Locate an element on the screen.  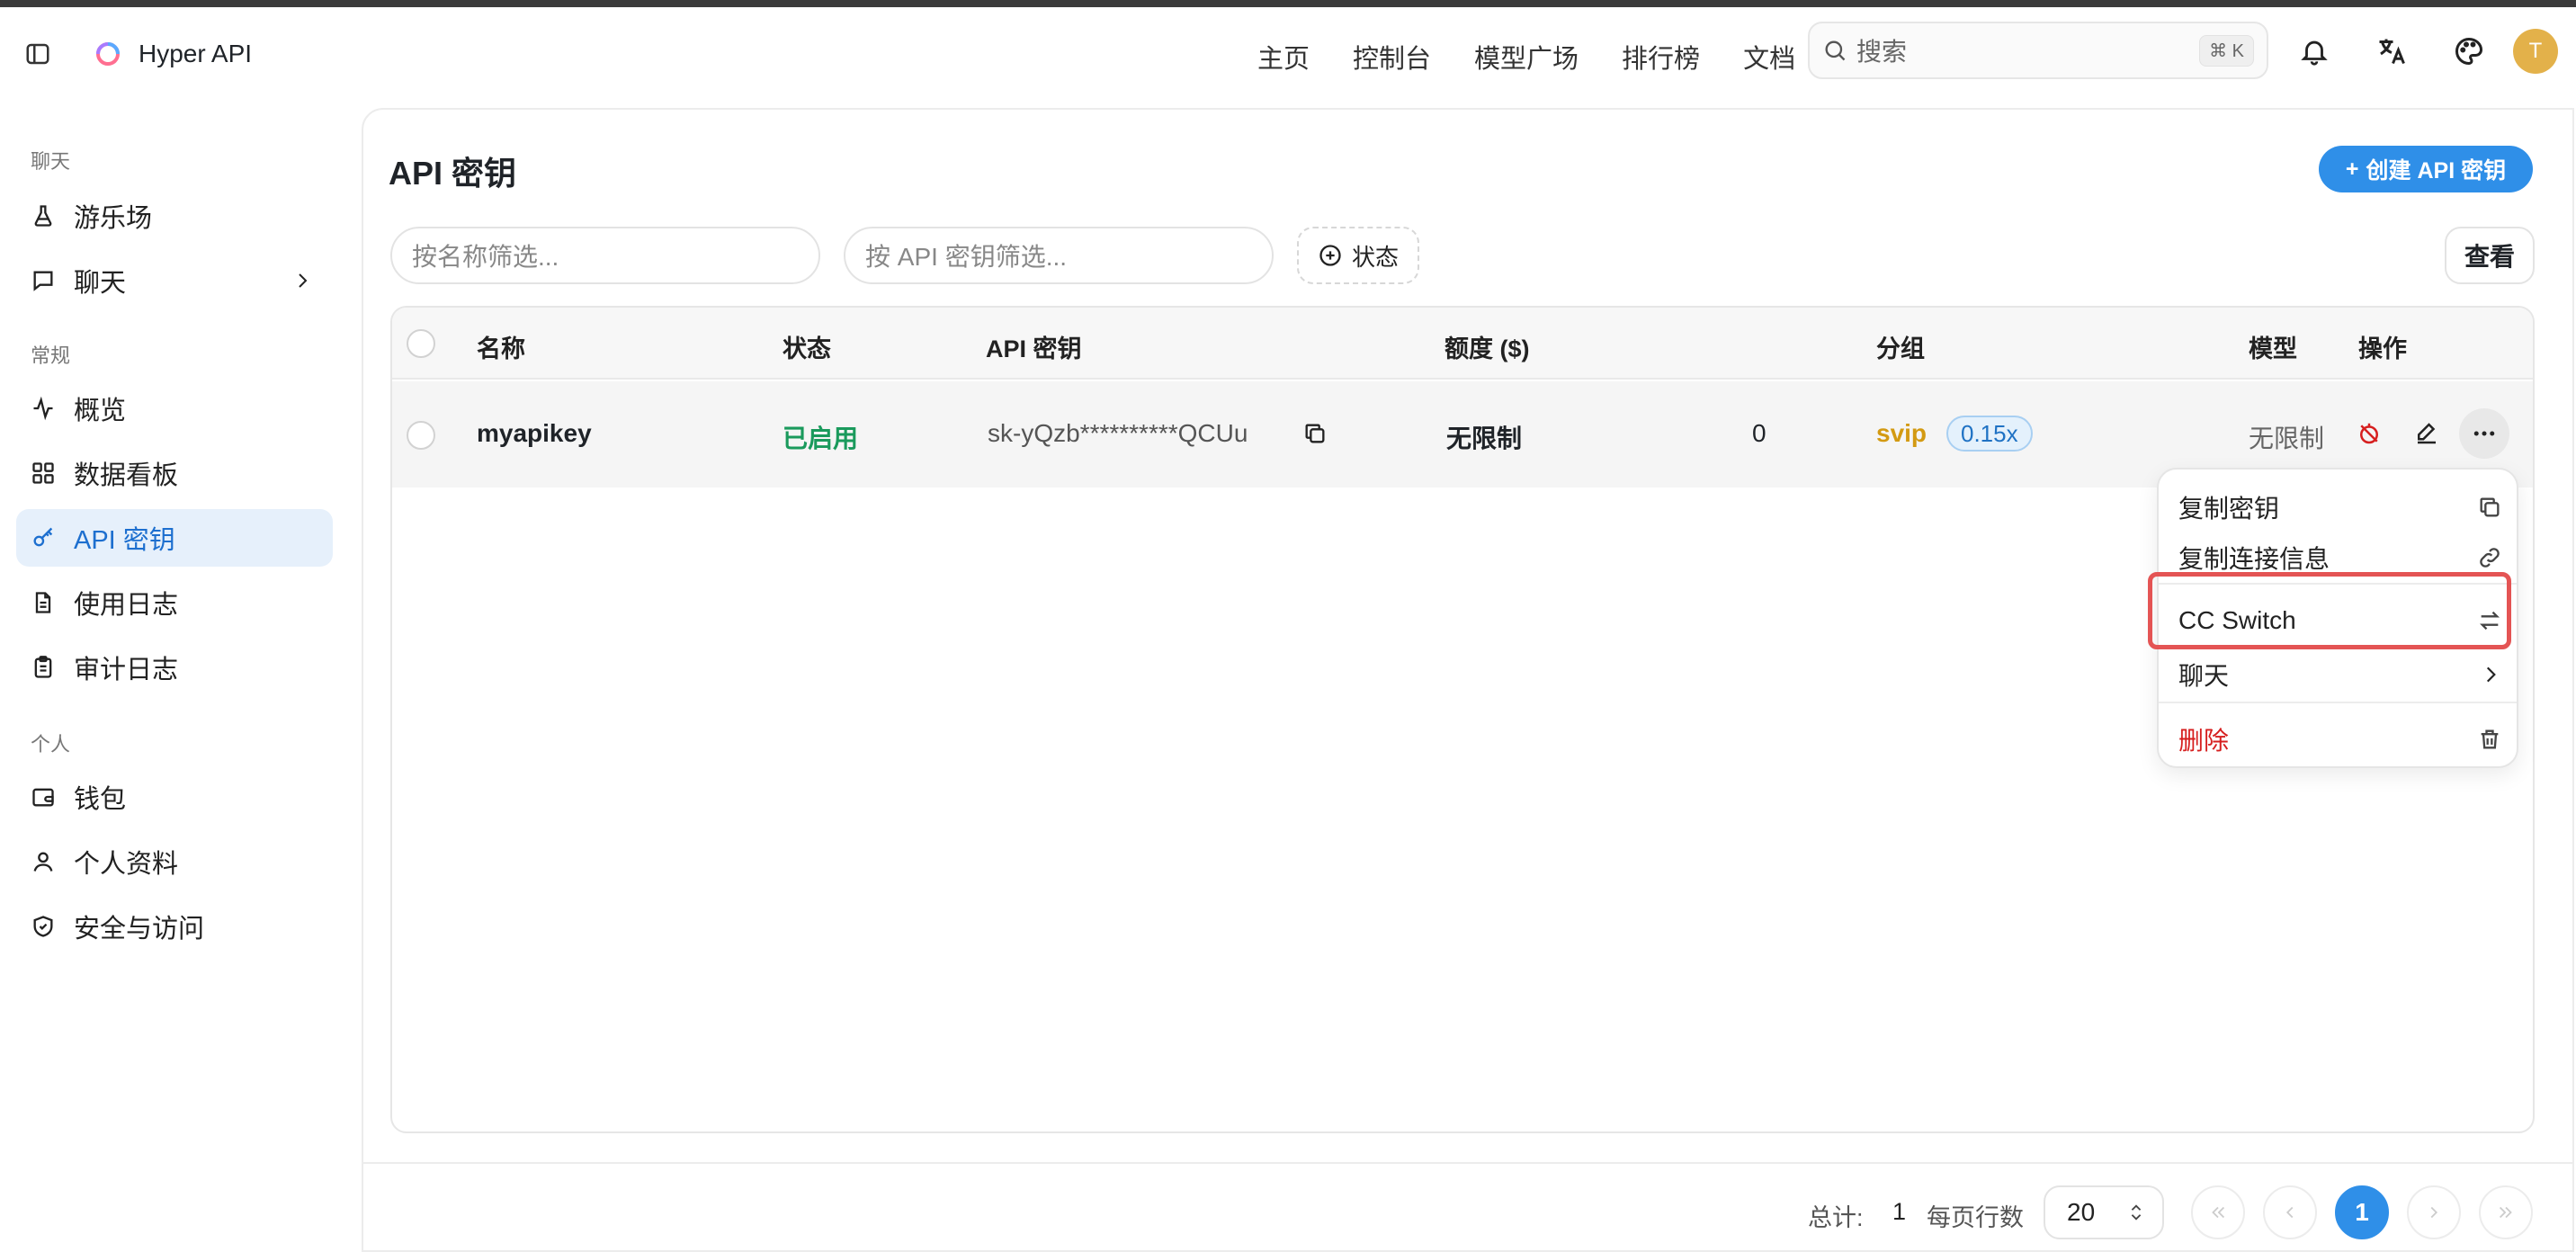
dashboard-icon is located at coordinates (43, 473).